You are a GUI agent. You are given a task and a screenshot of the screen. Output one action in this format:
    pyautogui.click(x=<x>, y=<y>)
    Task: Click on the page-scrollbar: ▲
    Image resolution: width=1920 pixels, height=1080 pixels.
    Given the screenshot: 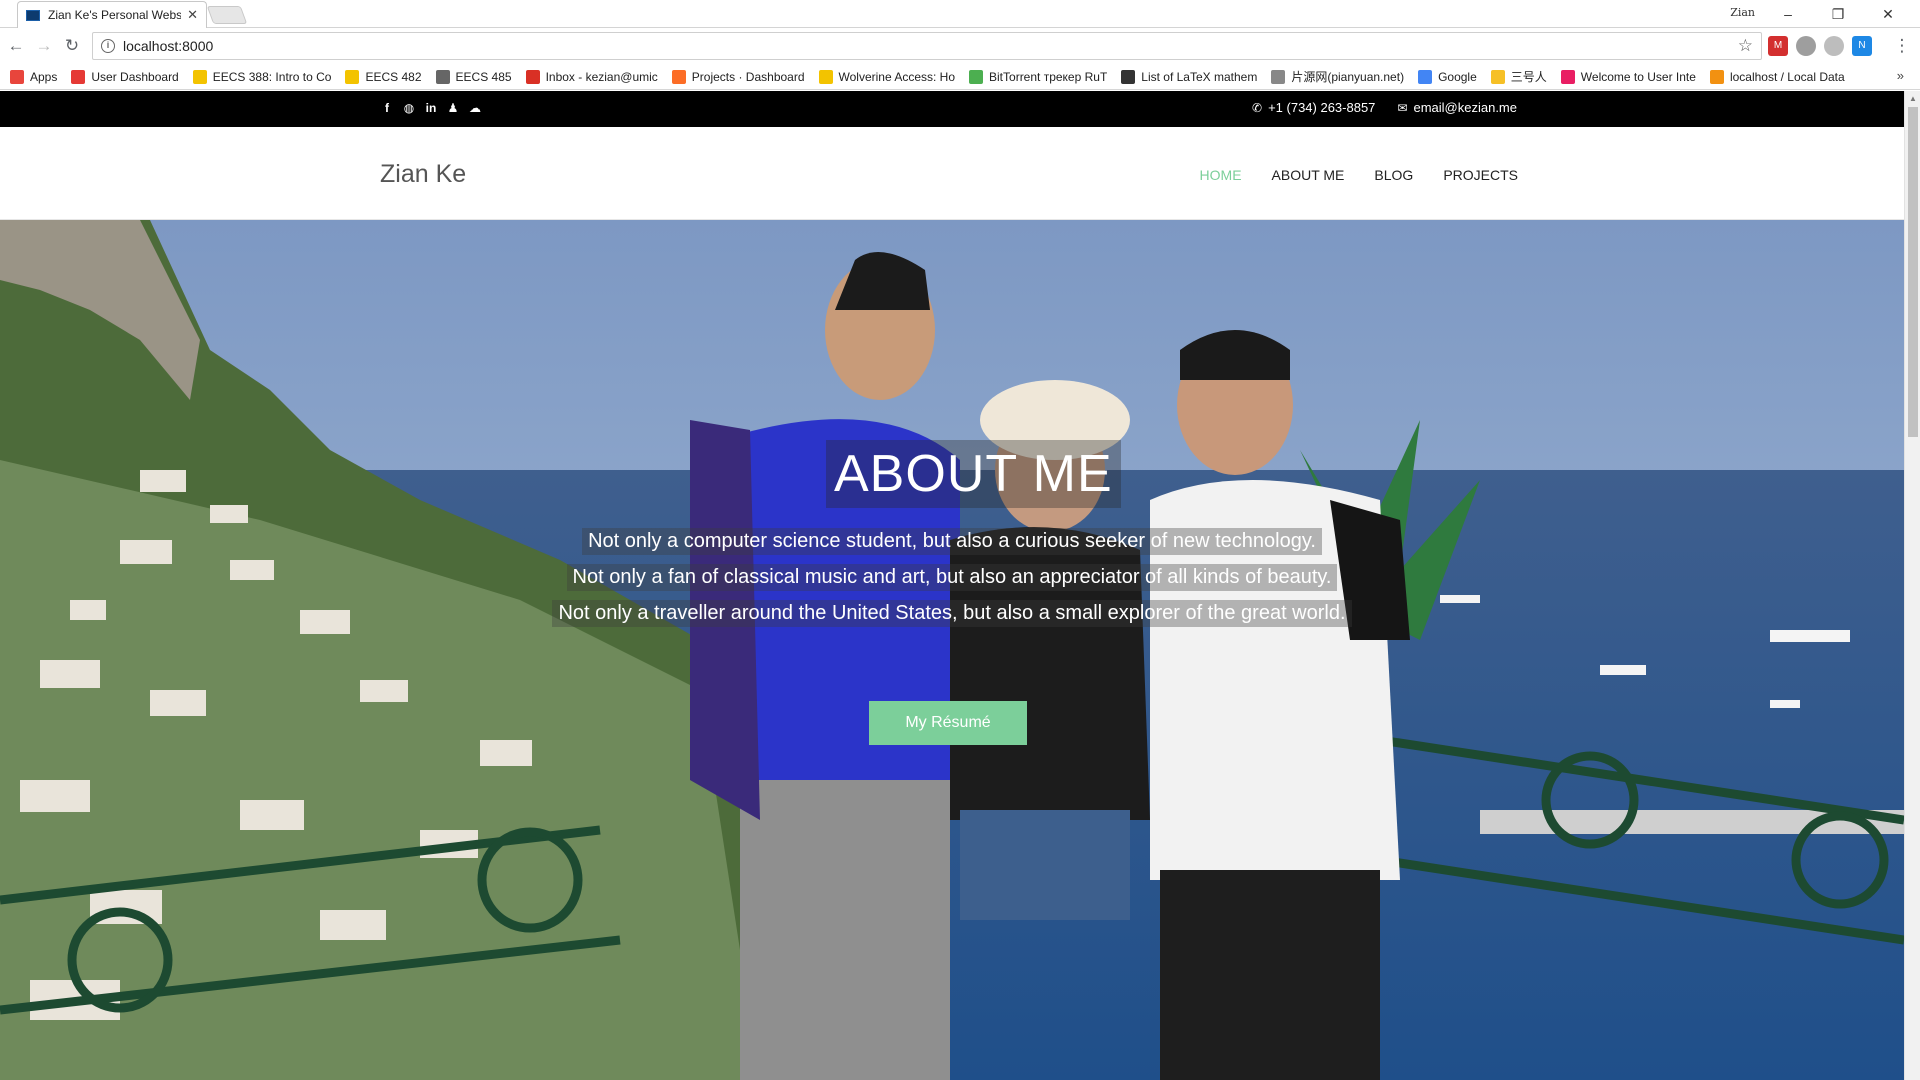 What is the action you would take?
    pyautogui.click(x=1912, y=585)
    